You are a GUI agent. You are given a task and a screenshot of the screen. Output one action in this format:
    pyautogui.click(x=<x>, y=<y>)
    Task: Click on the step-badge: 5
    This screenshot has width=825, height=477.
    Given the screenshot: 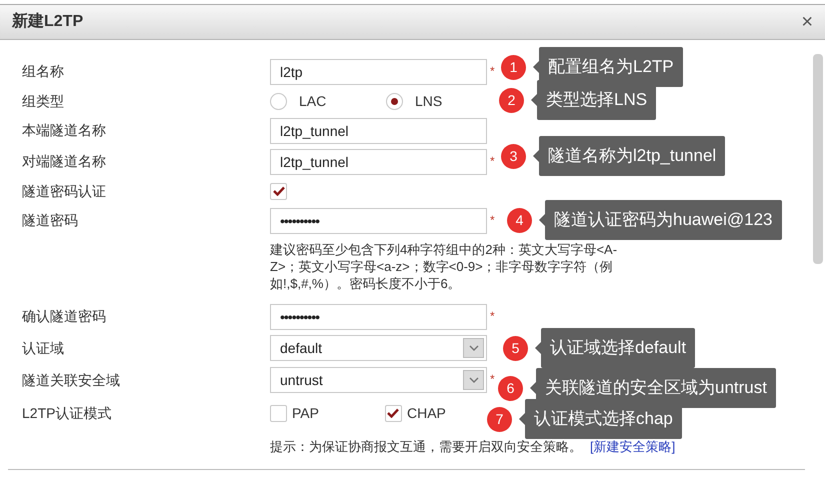 What is the action you would take?
    pyautogui.click(x=515, y=348)
    